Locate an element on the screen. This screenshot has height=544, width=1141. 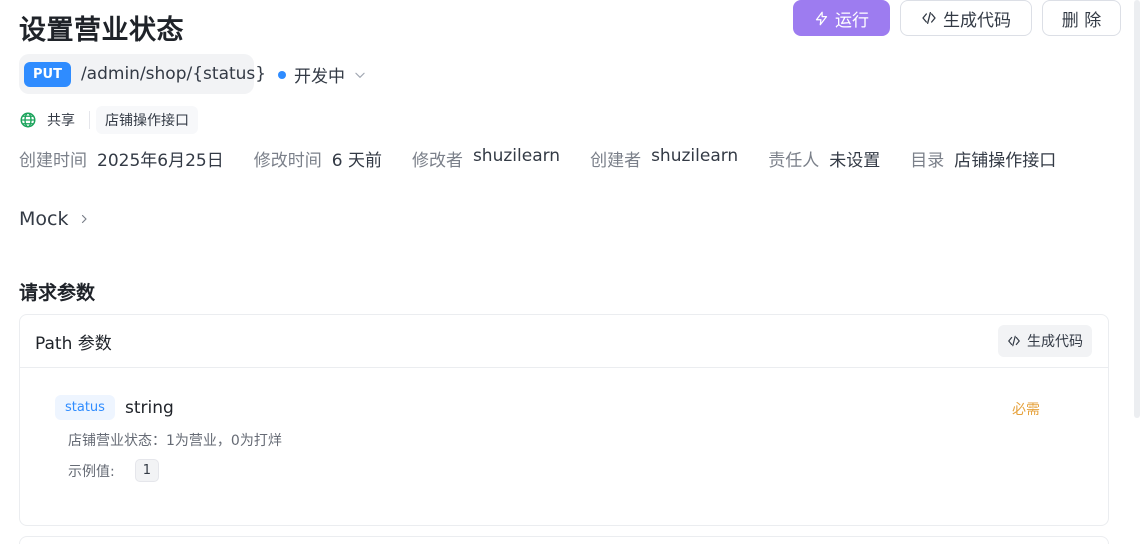
mock-label: Mock is located at coordinates (44, 219).